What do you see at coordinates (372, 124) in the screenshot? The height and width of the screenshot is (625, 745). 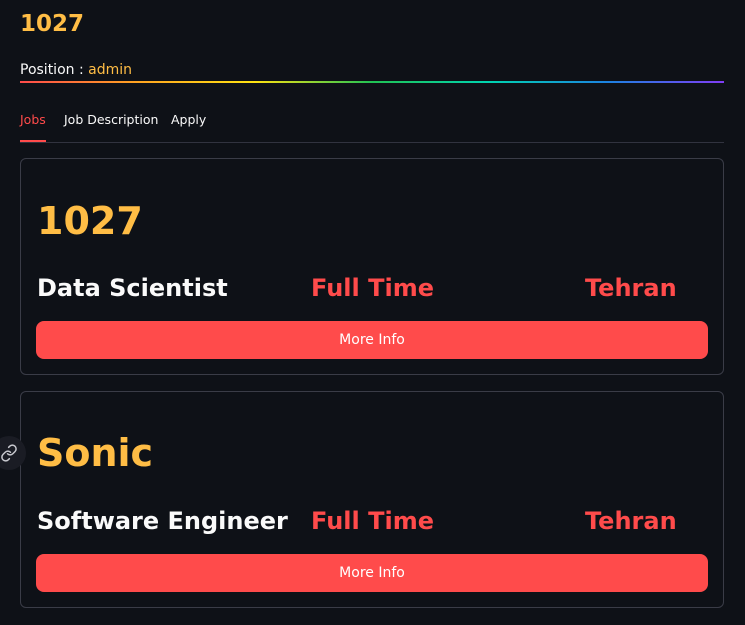 I see `tab-bar: Jobs Job Description Apply` at bounding box center [372, 124].